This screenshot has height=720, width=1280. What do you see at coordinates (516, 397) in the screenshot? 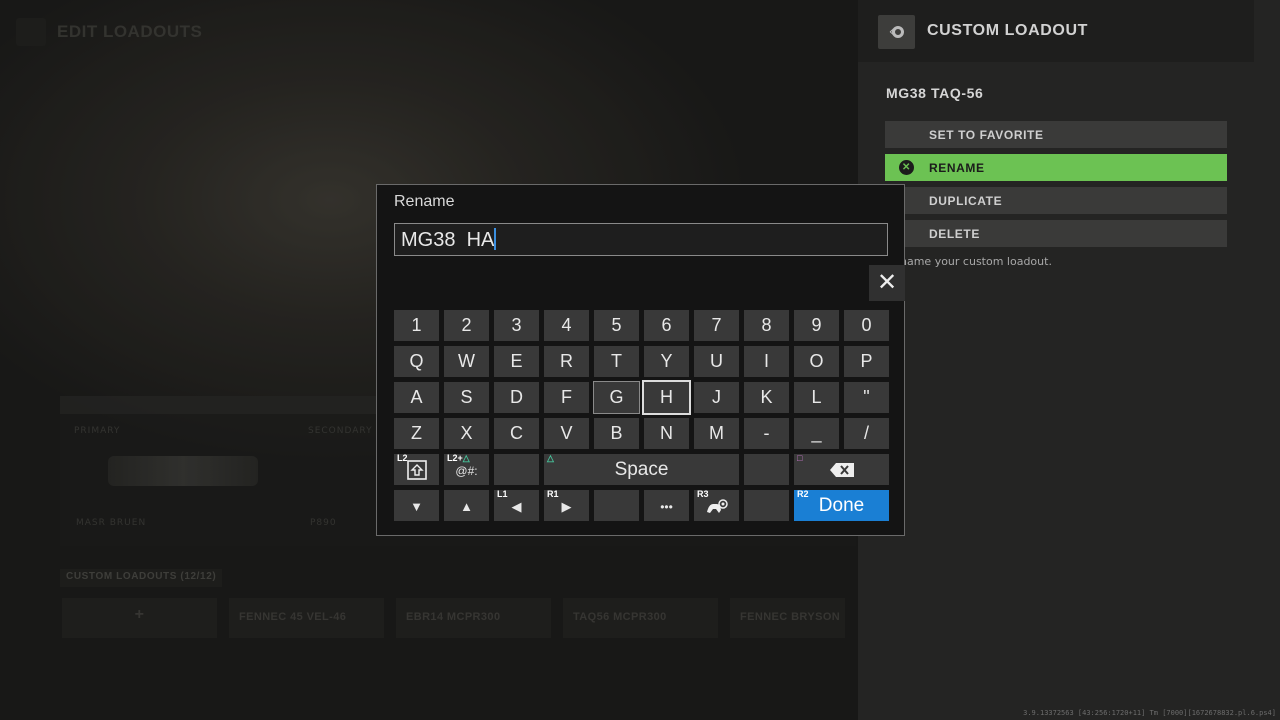
I see `key-d: D` at bounding box center [516, 397].